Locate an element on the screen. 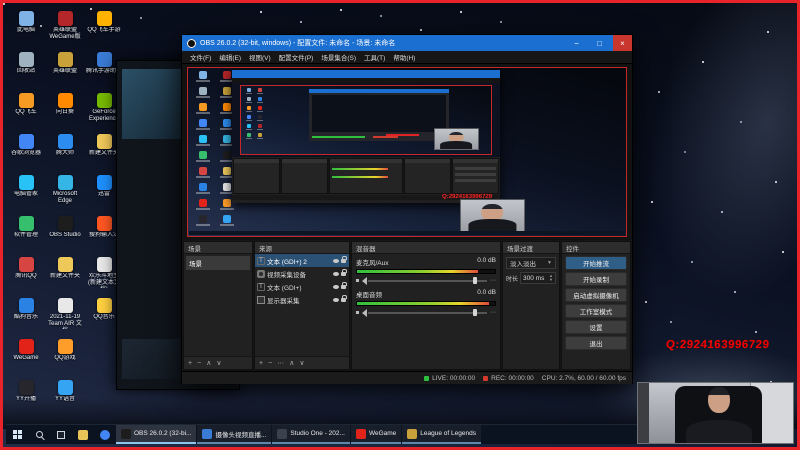 The image size is (800, 450). source-row: 视频采集设备 is located at coordinates (302, 273).